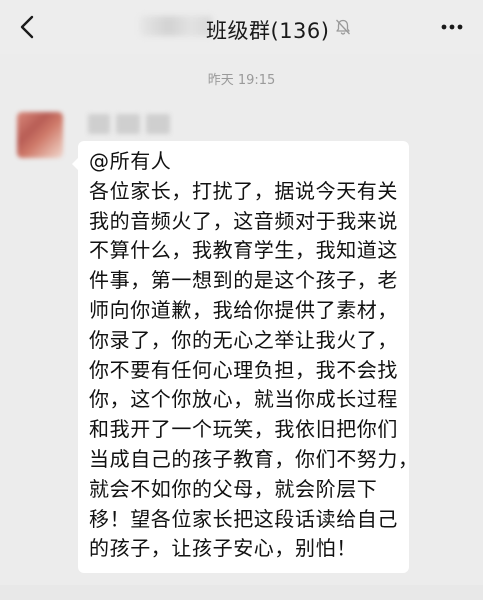 This screenshot has width=483, height=600. I want to click on message-line: 就会不如你的父母，就会阶层下, so click(233, 488).